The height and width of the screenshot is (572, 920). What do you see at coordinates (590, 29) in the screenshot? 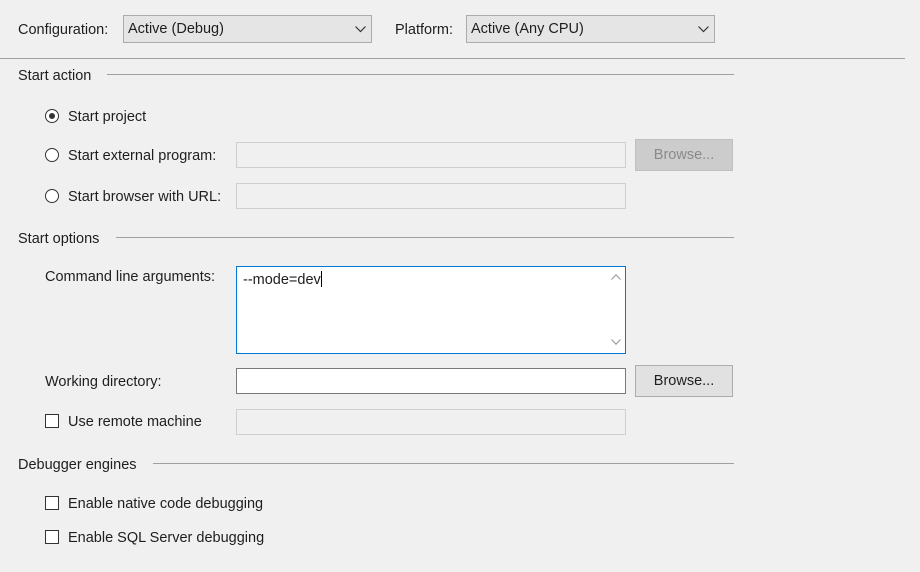
I see `platform-dropdown: Active (Any CPU)` at bounding box center [590, 29].